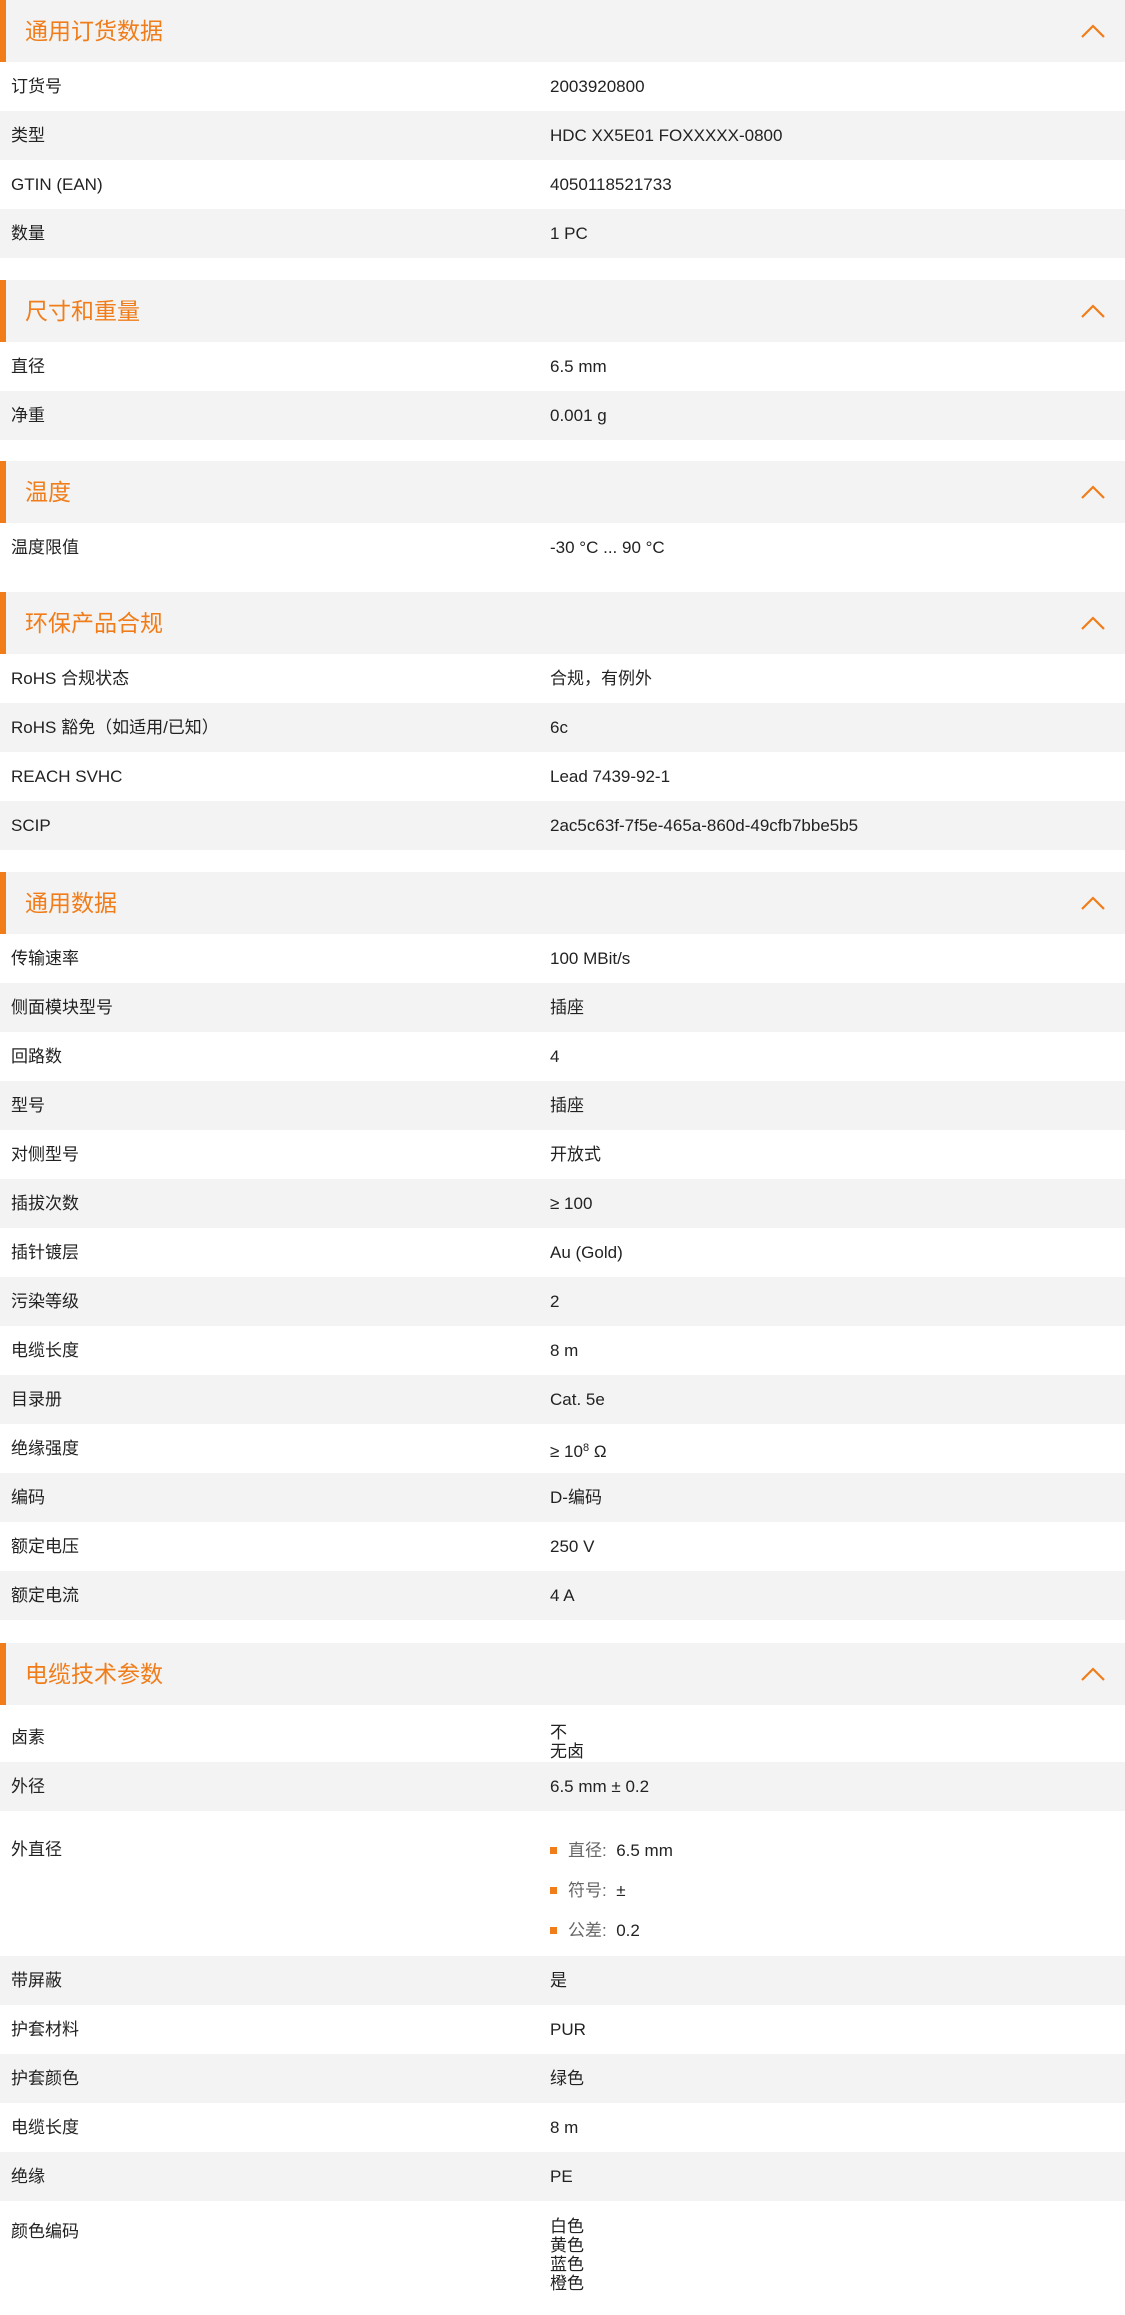 The image size is (1125, 2315). What do you see at coordinates (28, 415) in the screenshot?
I see `spec-label: 净重` at bounding box center [28, 415].